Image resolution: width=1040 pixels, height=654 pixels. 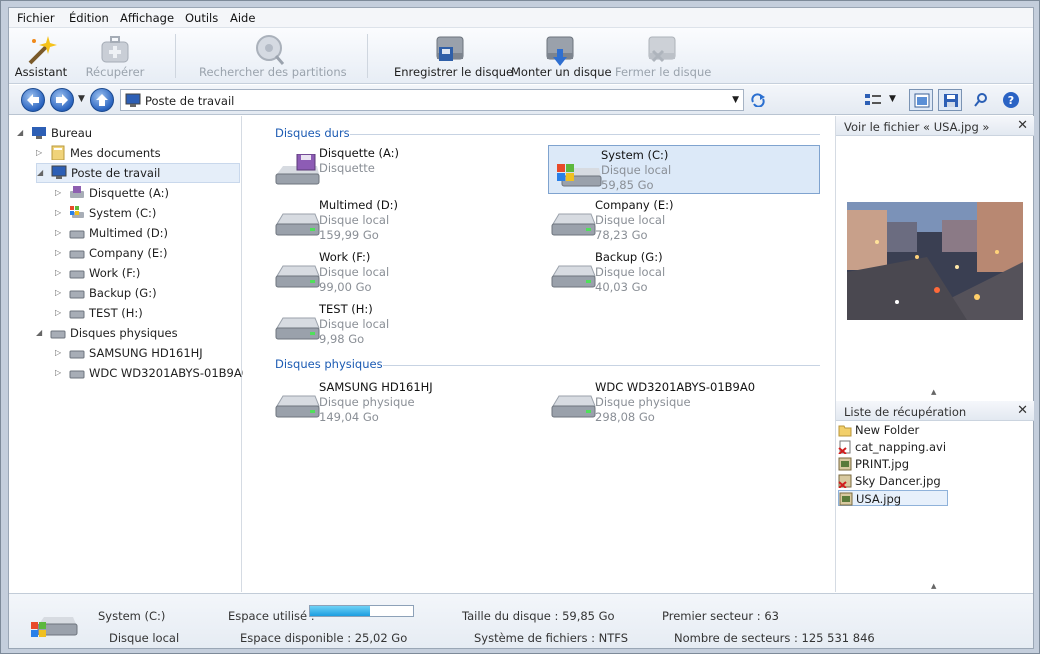 What do you see at coordinates (935, 126) in the screenshot?
I see `preview-panel-header: Voir le fichier « USA.jpg » ✕` at bounding box center [935, 126].